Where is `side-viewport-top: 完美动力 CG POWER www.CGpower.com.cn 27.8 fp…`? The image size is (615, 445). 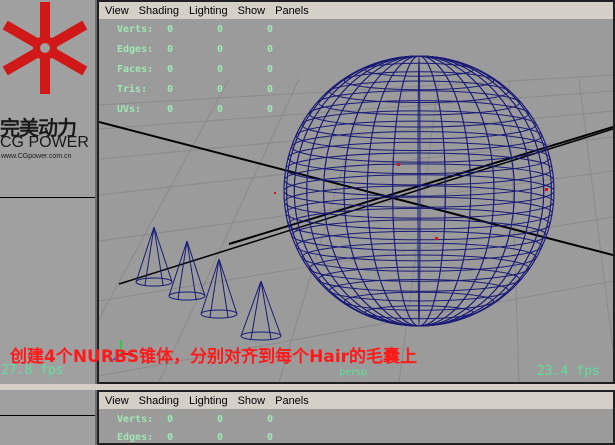
side-viewport-top: 完美动力 CG POWER www.CGpower.com.cn 27.8 fp… is located at coordinates (48, 192).